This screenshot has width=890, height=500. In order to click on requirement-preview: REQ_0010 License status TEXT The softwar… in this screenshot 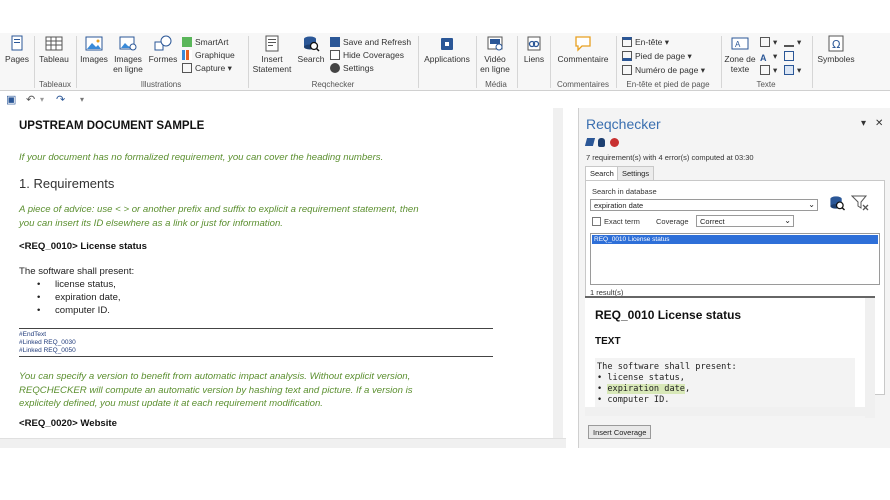, I will do `click(730, 357)`.